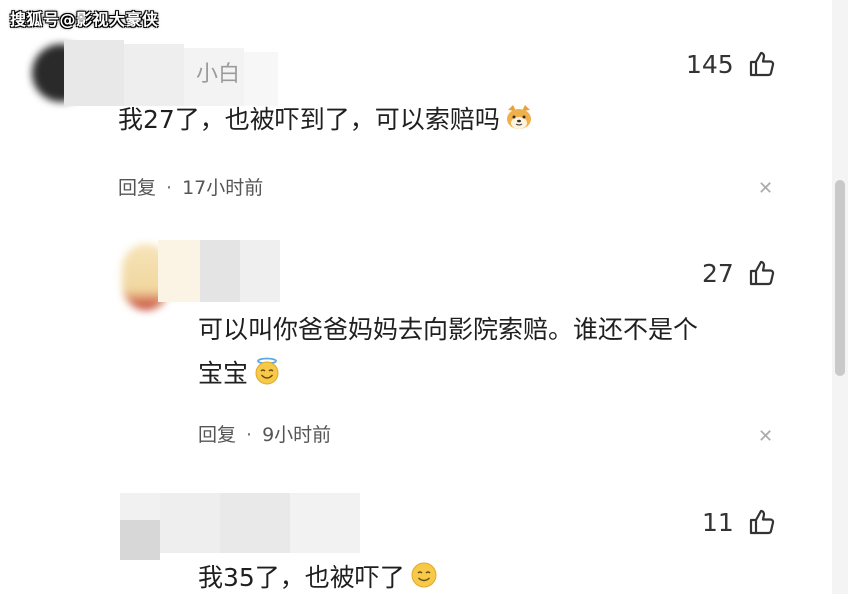 The height and width of the screenshot is (600, 848). I want to click on comment-text: 我35了，也被吓了, so click(318, 578).